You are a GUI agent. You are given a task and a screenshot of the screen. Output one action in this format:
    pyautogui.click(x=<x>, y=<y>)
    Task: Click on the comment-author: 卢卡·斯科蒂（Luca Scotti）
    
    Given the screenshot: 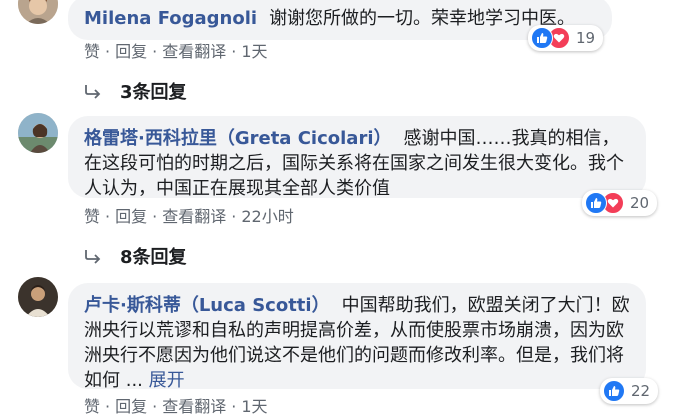 What is the action you would take?
    pyautogui.click(x=207, y=305)
    